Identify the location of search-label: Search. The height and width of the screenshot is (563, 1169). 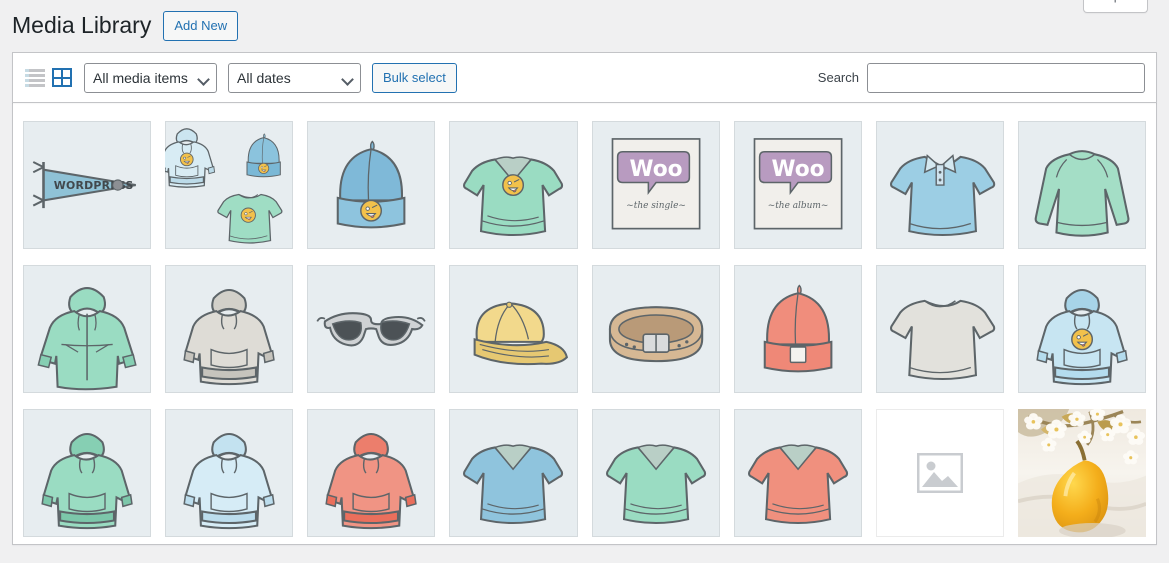
(838, 77).